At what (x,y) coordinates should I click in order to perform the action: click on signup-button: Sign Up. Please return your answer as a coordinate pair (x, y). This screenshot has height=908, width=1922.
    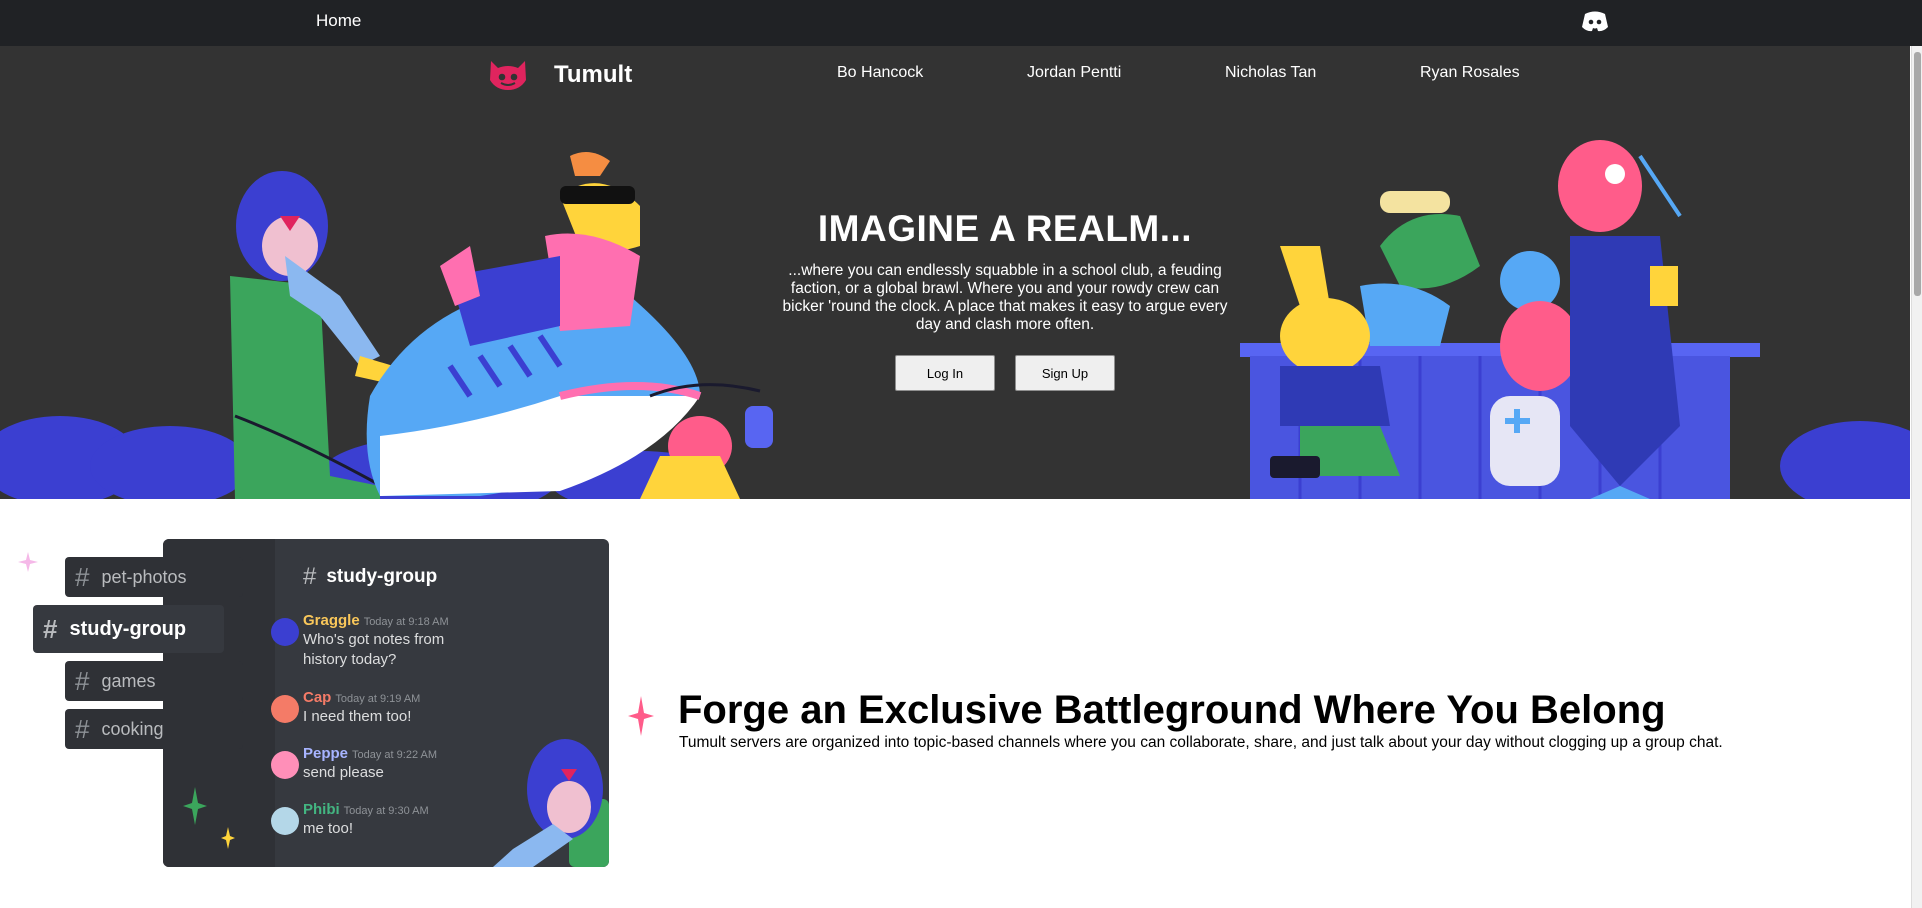
    Looking at the image, I should click on (1065, 373).